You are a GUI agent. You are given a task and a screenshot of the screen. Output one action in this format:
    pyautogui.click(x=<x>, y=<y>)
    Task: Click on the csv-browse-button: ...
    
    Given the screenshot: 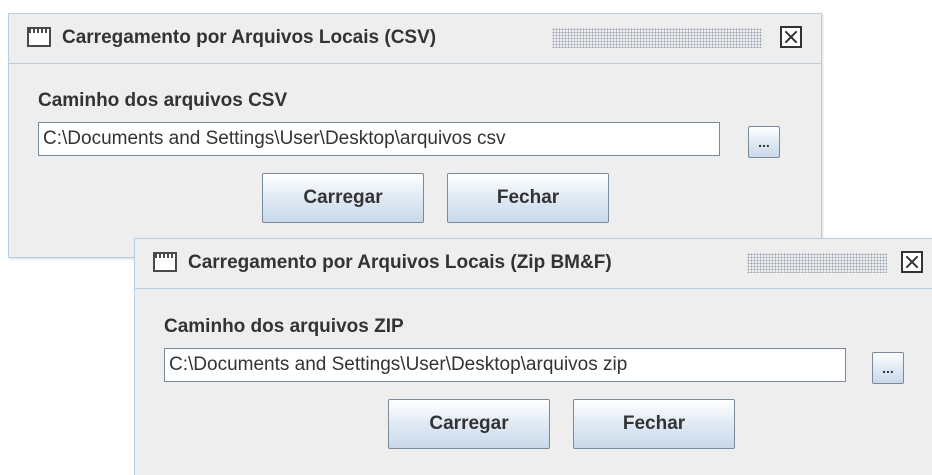 What is the action you would take?
    pyautogui.click(x=764, y=142)
    